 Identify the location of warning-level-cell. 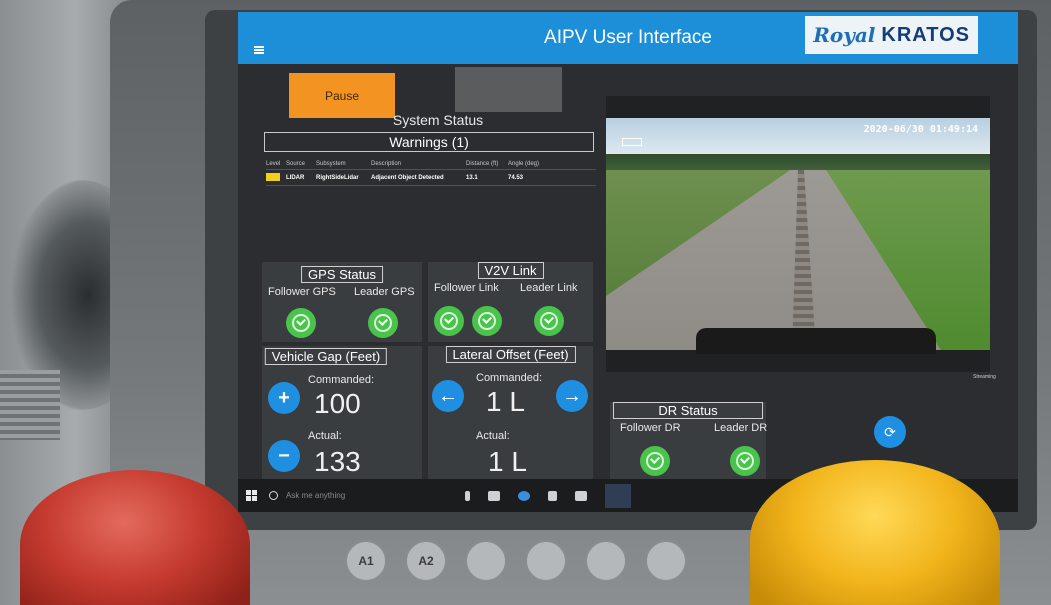
(276, 177).